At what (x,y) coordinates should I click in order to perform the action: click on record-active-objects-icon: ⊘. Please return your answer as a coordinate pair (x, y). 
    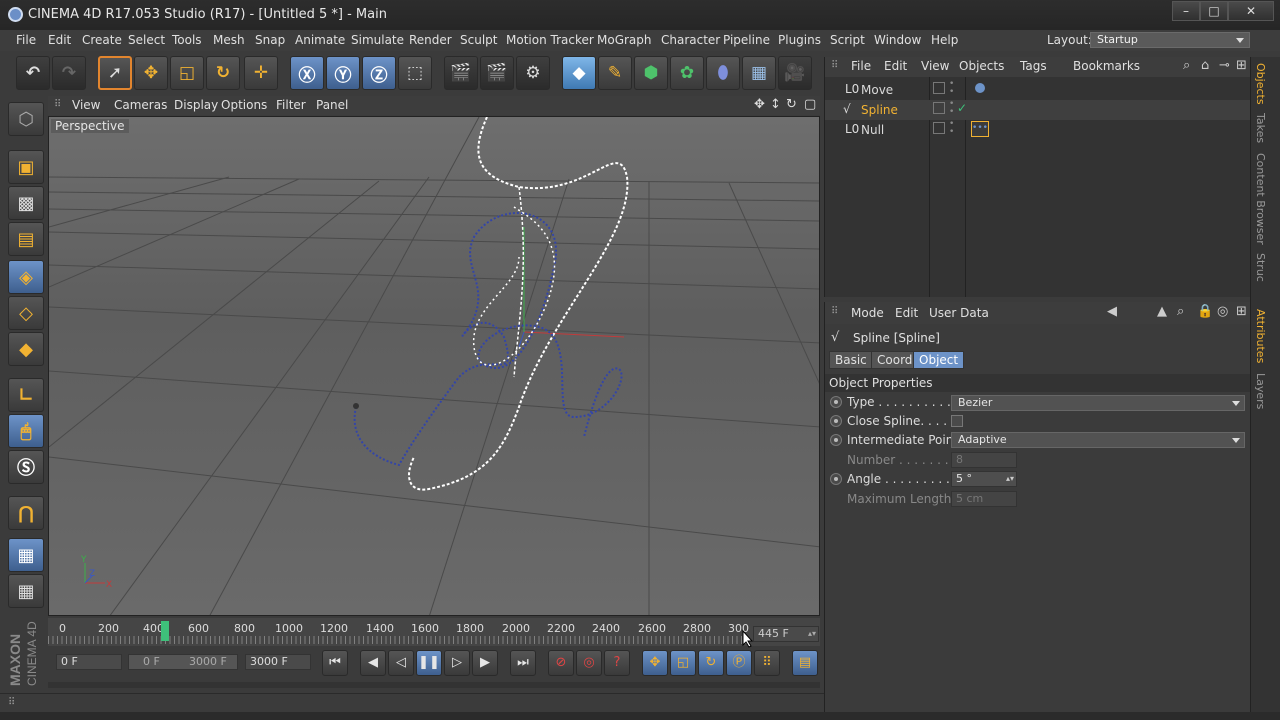
    Looking at the image, I should click on (561, 663).